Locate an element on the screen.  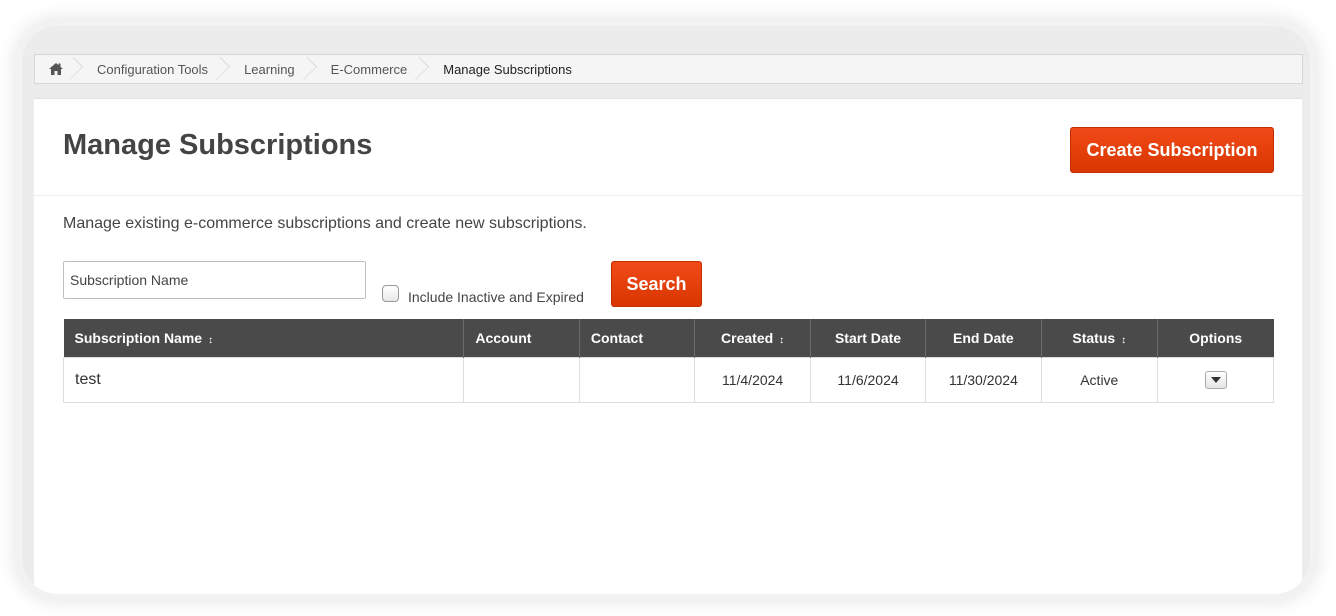
column-header-created: Created ↕ is located at coordinates (752, 338).